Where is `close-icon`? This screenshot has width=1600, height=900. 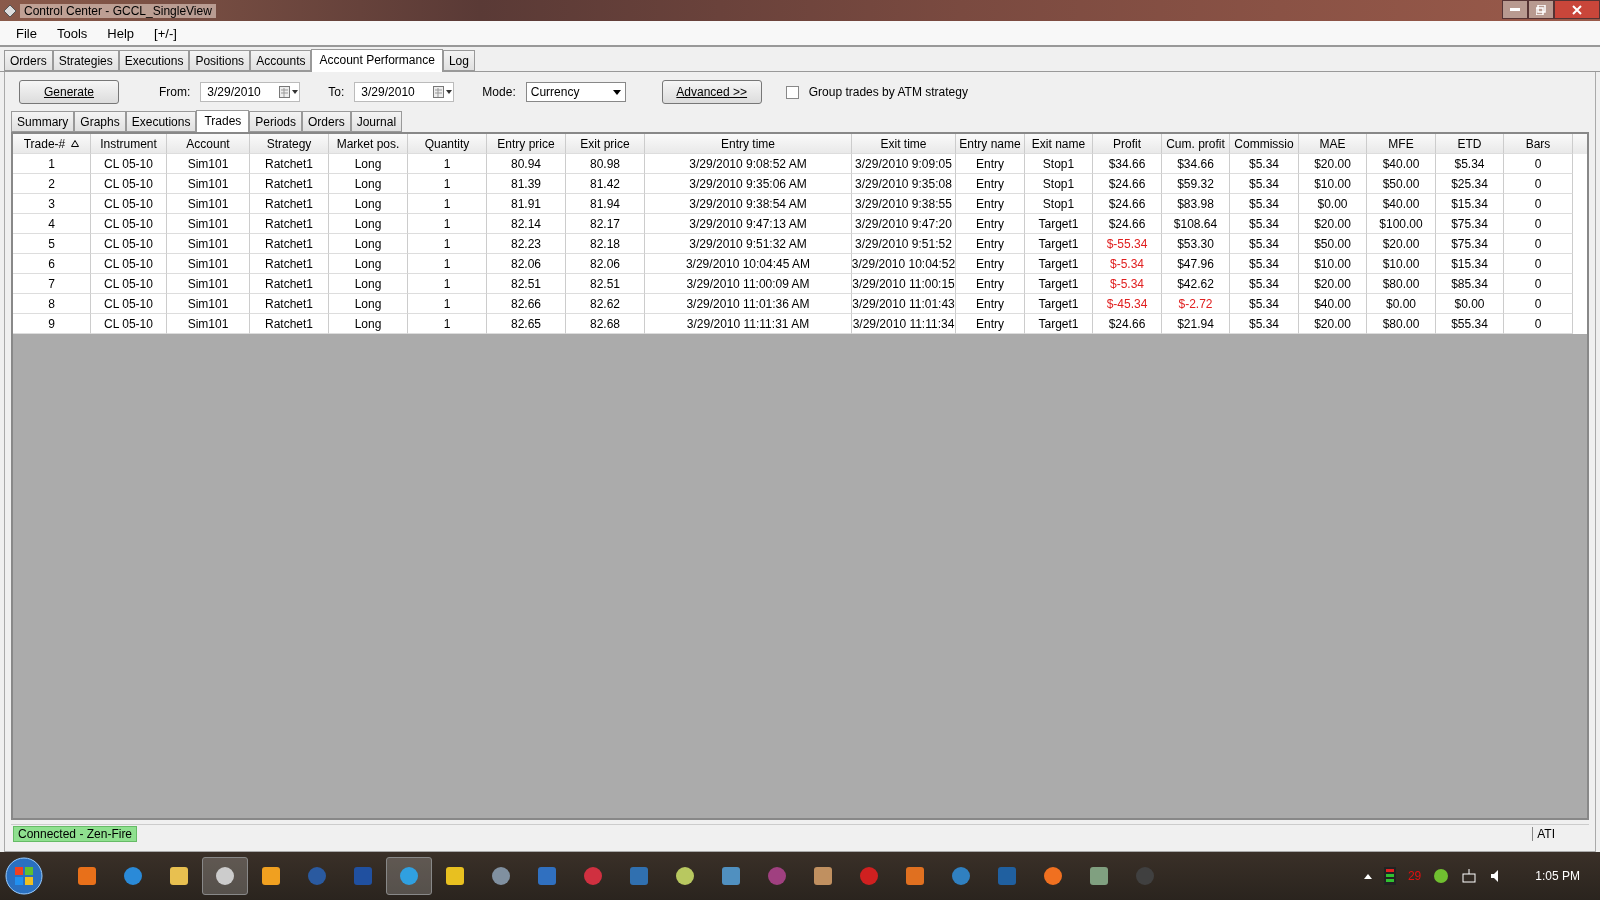 close-icon is located at coordinates (1577, 9).